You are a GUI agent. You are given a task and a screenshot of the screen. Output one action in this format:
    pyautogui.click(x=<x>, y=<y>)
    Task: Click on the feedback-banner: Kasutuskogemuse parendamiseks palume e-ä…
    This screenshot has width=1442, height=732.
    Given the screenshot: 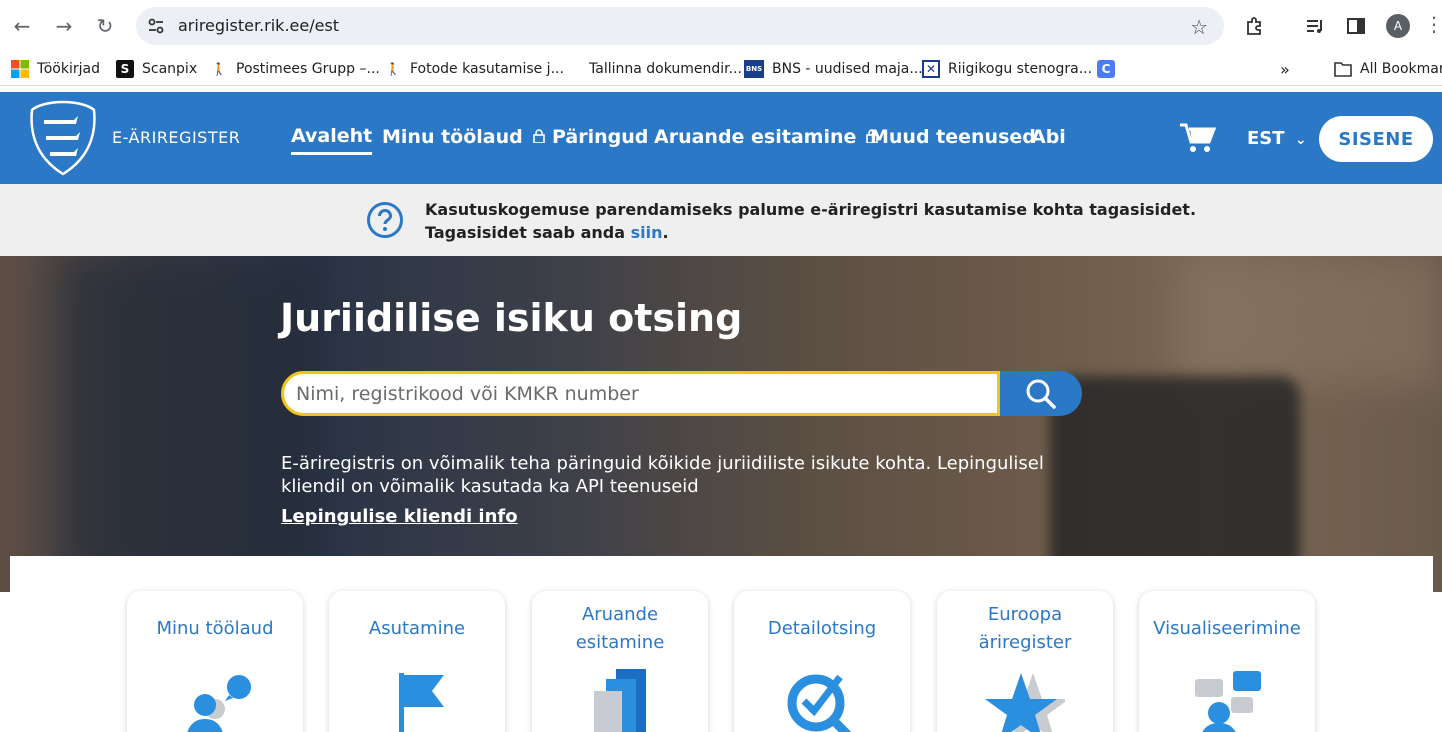 What is the action you would take?
    pyautogui.click(x=721, y=220)
    